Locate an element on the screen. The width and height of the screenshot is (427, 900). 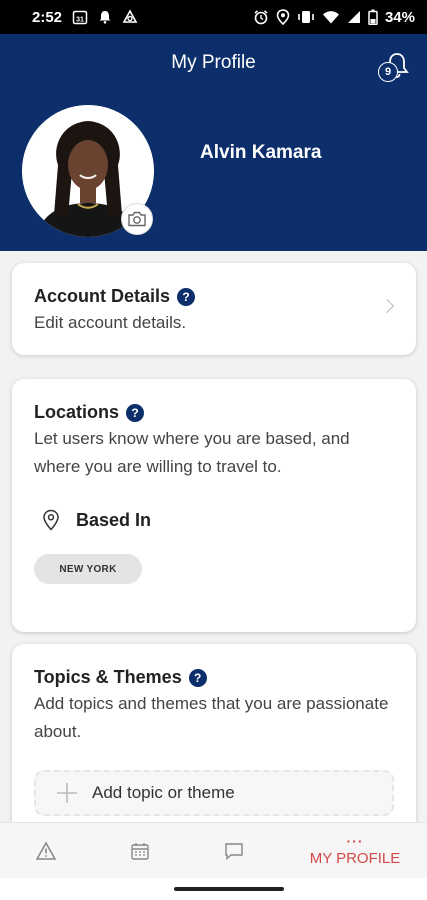
home-indicator is located at coordinates (229, 889).